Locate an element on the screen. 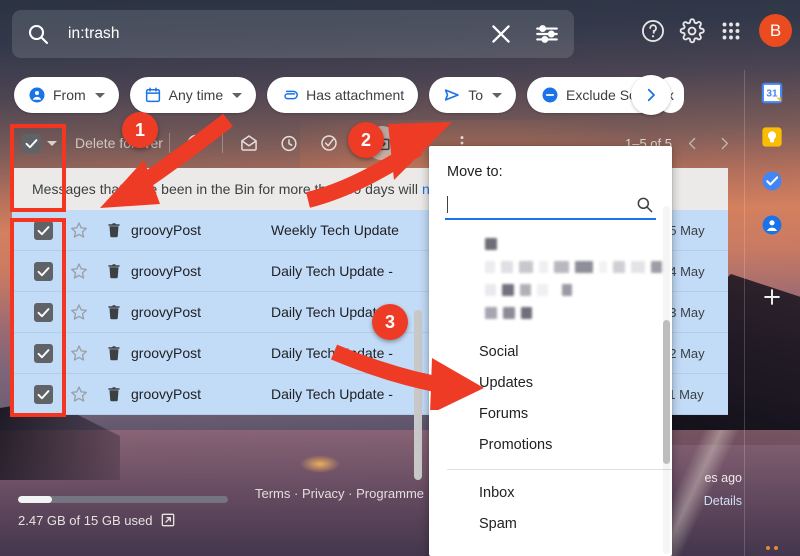  svg-text: 31 is located at coordinates (772, 94).